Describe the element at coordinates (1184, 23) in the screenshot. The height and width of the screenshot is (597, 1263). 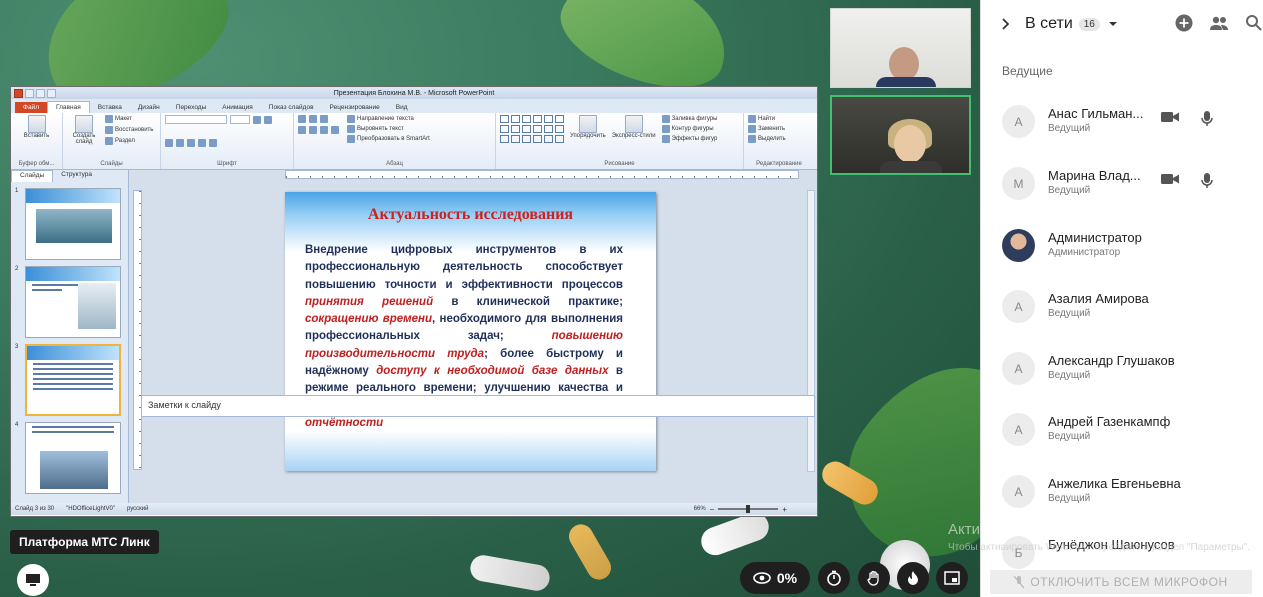
I see `add-icon` at that location.